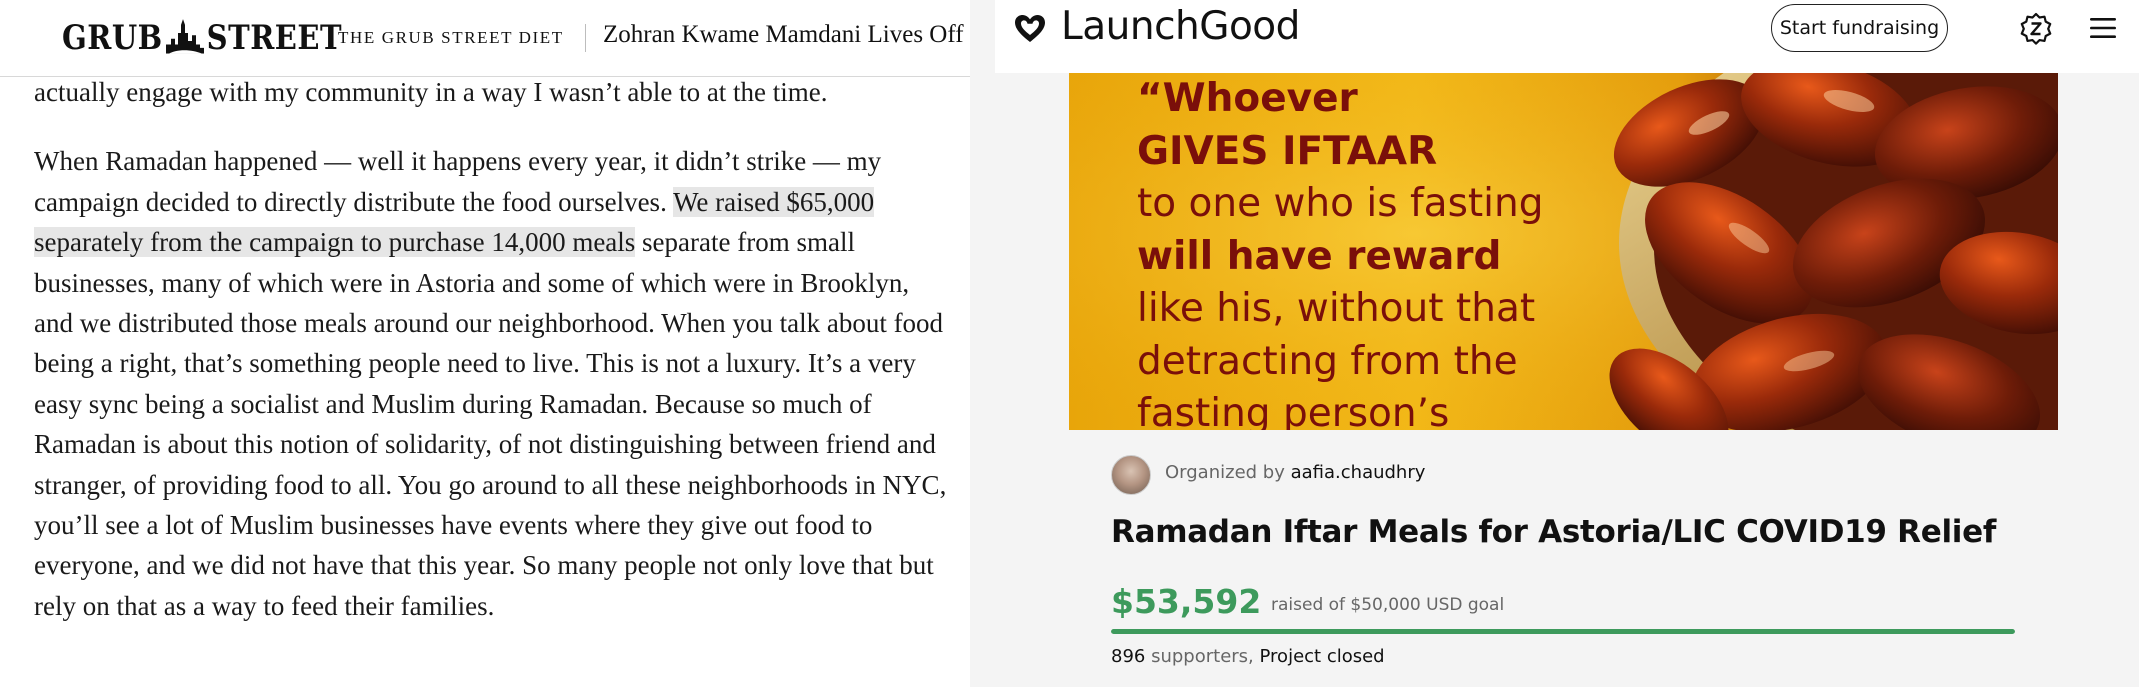 The height and width of the screenshot is (687, 2139). What do you see at coordinates (1319, 256) in the screenshot?
I see `quote-line-4: will have reward` at bounding box center [1319, 256].